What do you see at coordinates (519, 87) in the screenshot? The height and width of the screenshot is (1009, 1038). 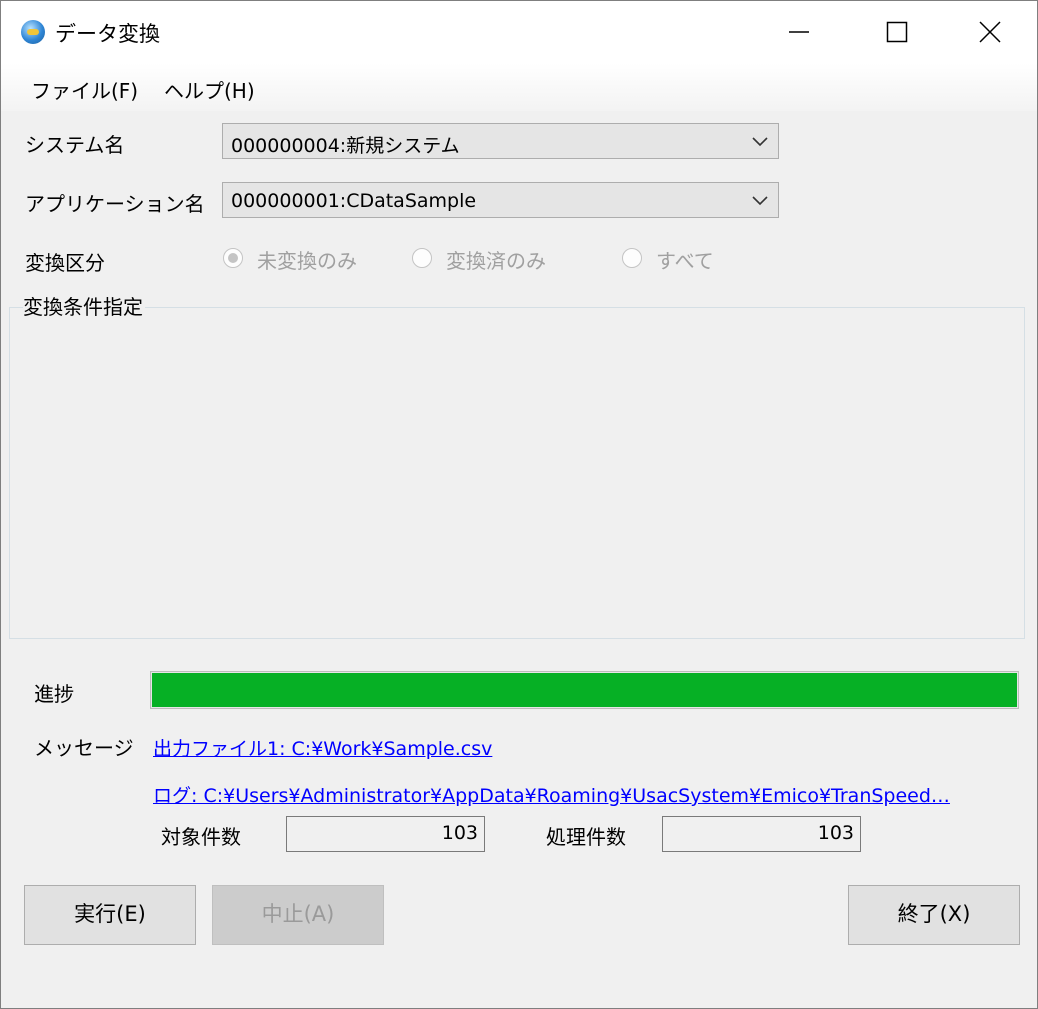 I see `menu-bar: ファイル(F) ヘルプ(H)` at bounding box center [519, 87].